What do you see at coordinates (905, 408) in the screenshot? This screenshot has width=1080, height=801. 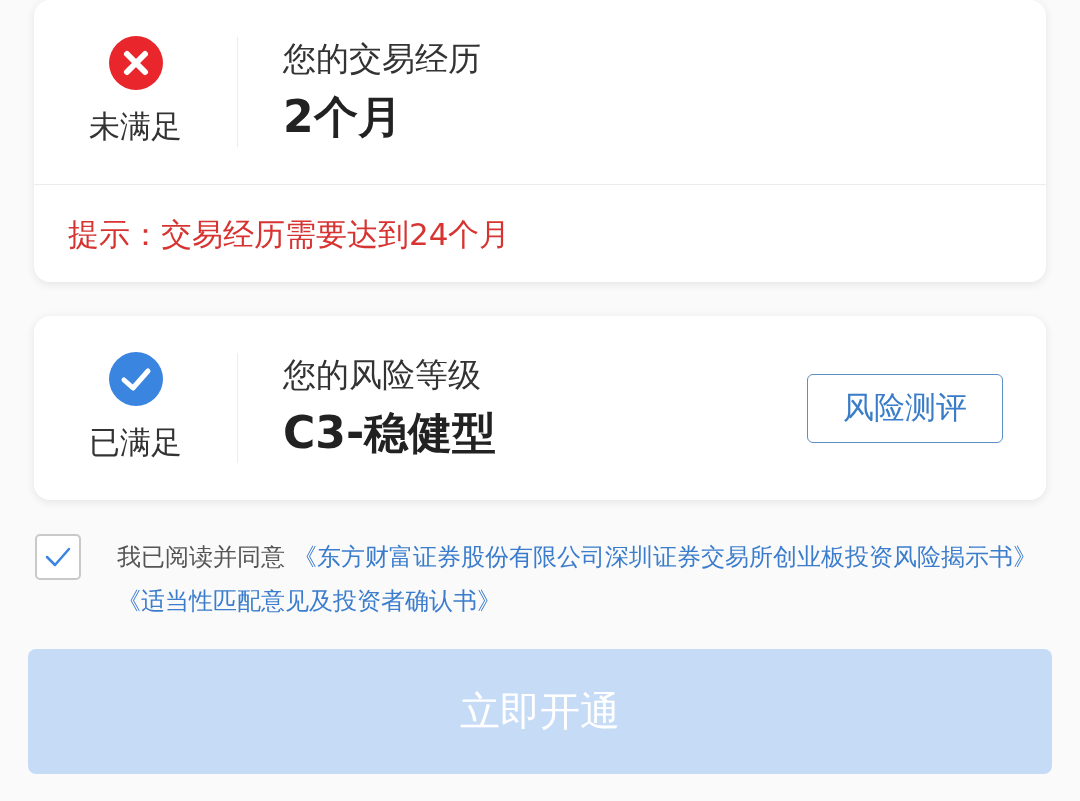 I see `risk-assessment-button: 风险测评` at bounding box center [905, 408].